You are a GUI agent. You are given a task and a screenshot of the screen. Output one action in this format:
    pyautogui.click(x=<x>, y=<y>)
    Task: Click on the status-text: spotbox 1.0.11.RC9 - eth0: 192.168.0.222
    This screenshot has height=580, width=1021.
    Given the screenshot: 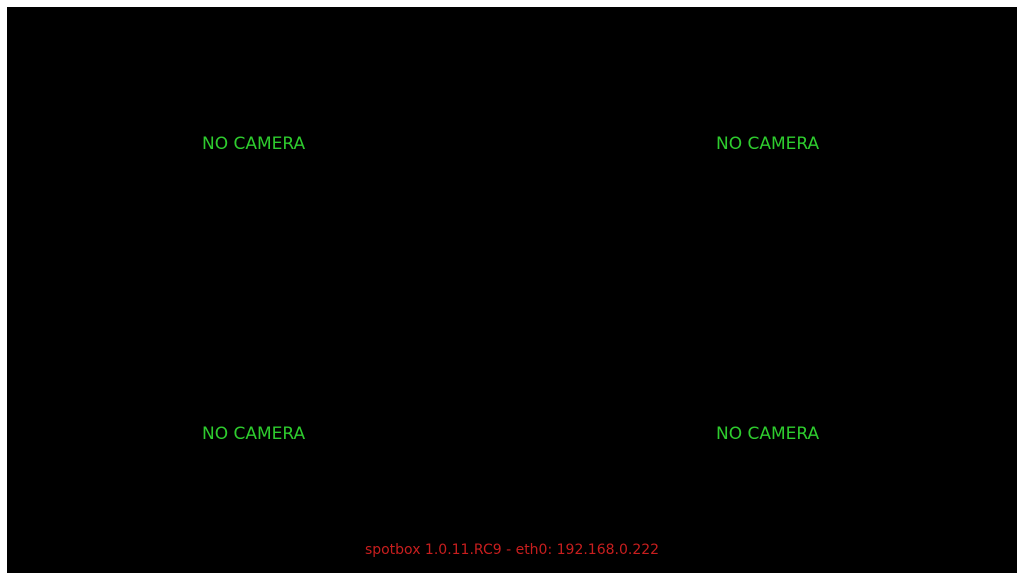 What is the action you would take?
    pyautogui.click(x=512, y=550)
    